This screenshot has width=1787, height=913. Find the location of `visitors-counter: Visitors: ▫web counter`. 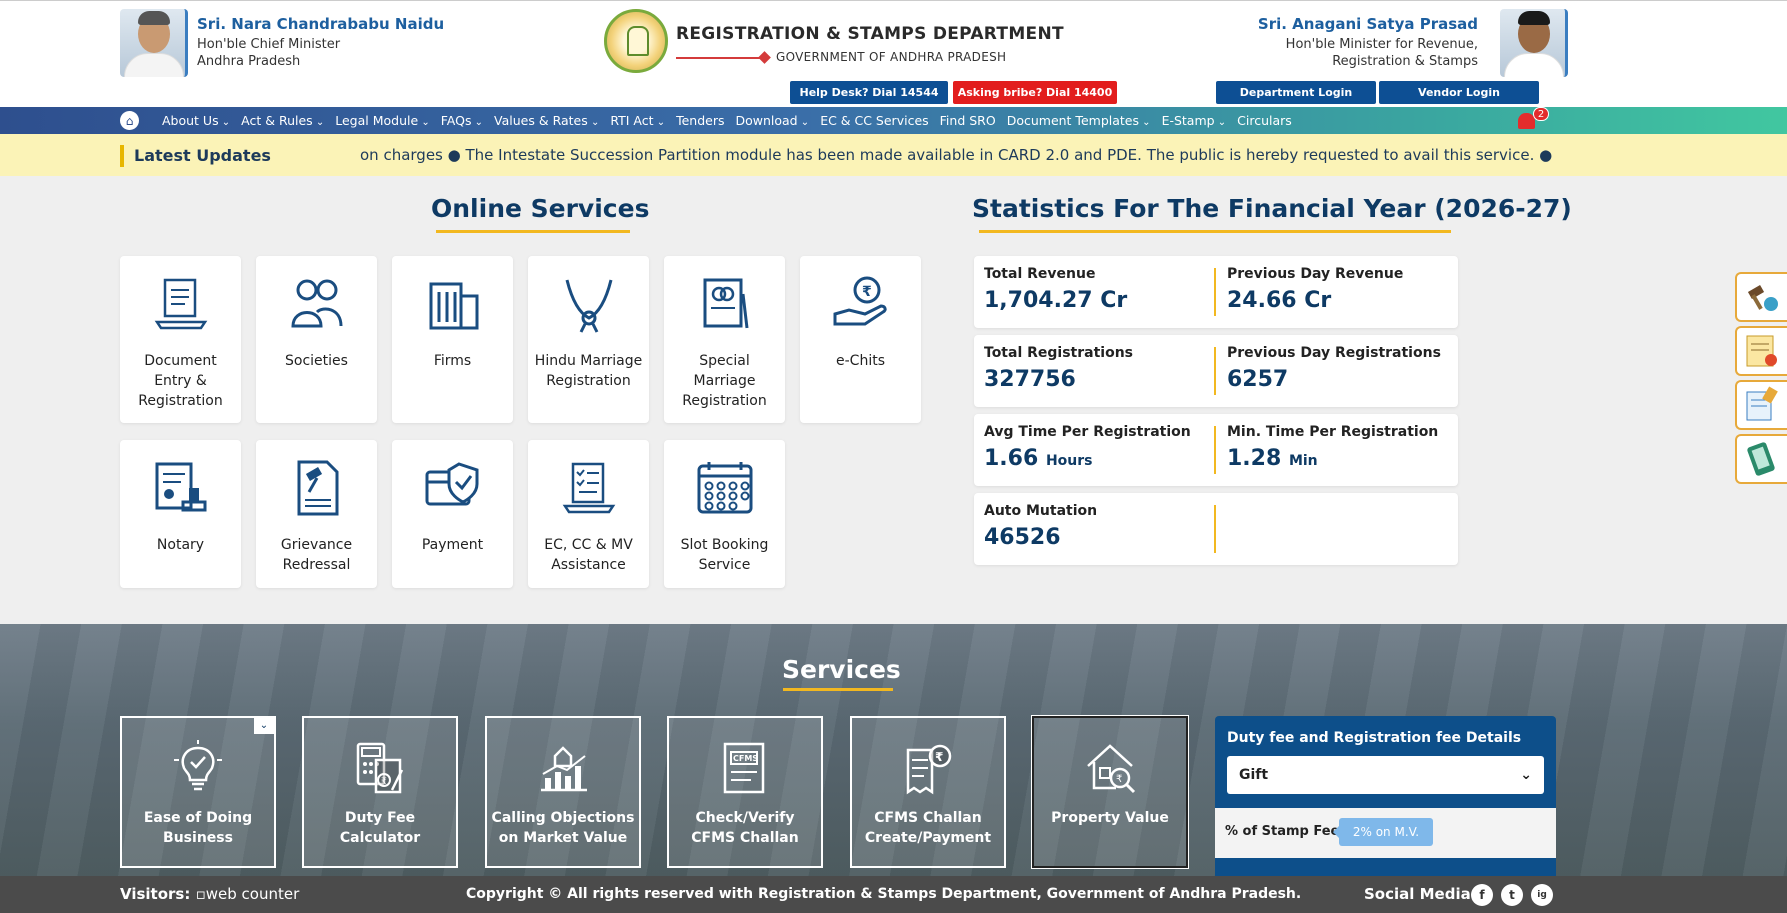

visitors-counter: Visitors: ▫web counter is located at coordinates (209, 894).